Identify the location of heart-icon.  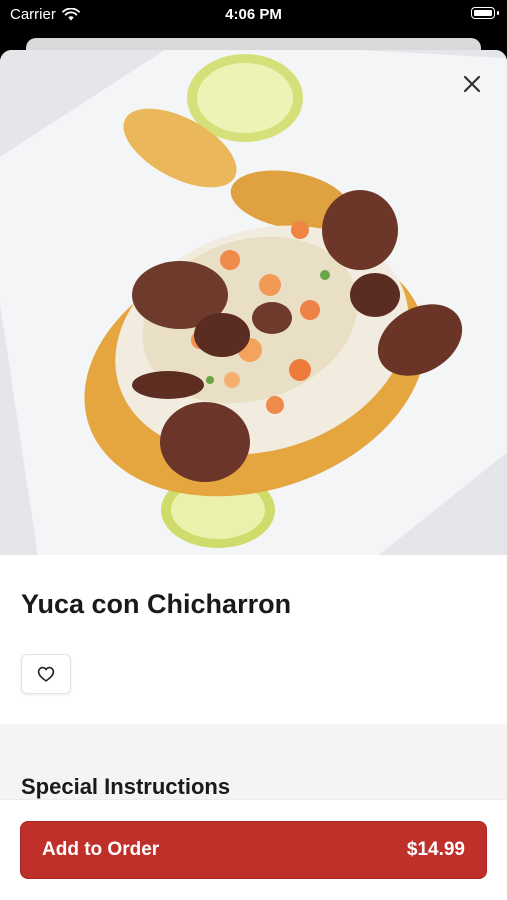
(46, 674).